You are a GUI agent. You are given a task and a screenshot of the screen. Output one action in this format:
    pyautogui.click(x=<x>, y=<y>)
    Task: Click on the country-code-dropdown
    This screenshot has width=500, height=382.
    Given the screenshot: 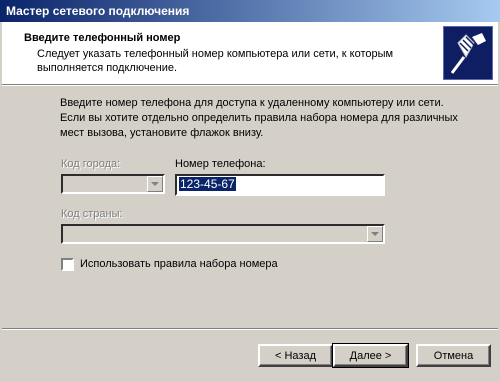 What is the action you would take?
    pyautogui.click(x=223, y=234)
    